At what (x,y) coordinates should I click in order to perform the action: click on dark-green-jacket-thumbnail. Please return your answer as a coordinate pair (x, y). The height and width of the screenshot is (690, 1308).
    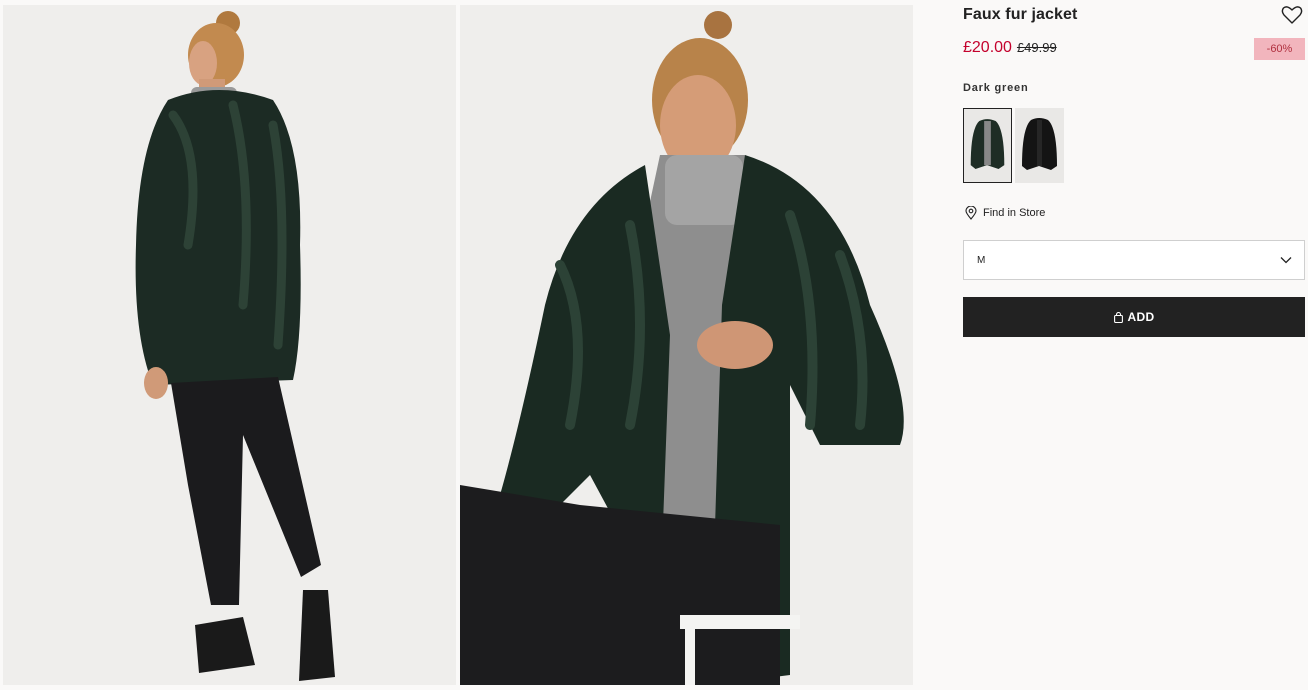
    Looking at the image, I should click on (987, 145).